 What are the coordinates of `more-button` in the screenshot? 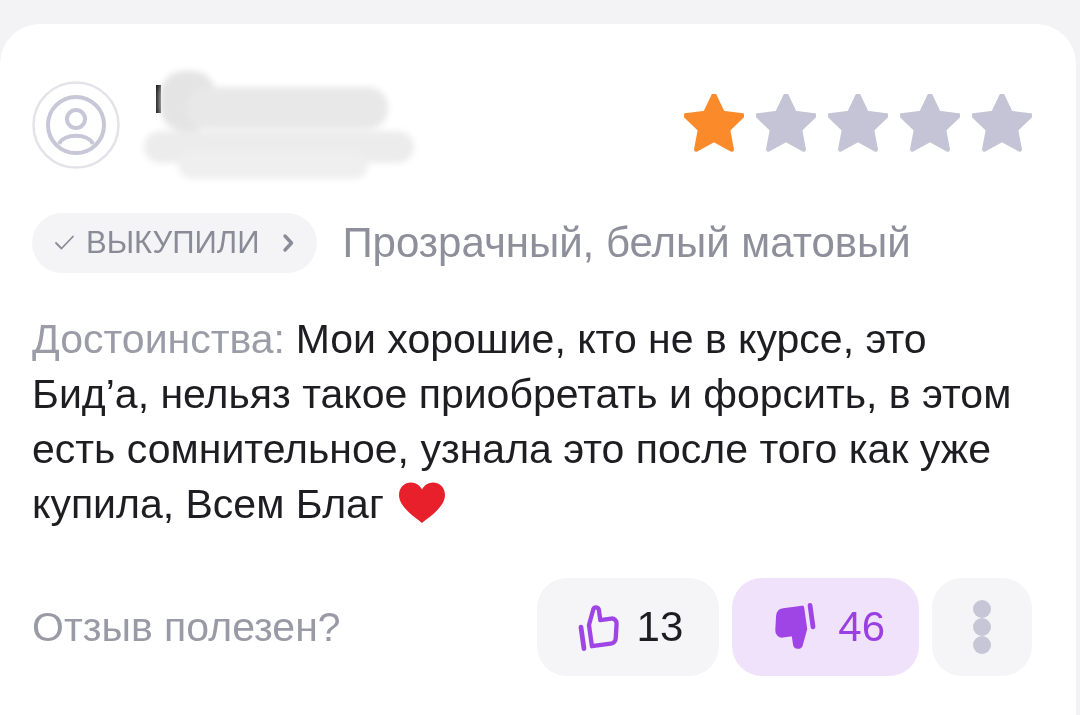 It's located at (982, 627).